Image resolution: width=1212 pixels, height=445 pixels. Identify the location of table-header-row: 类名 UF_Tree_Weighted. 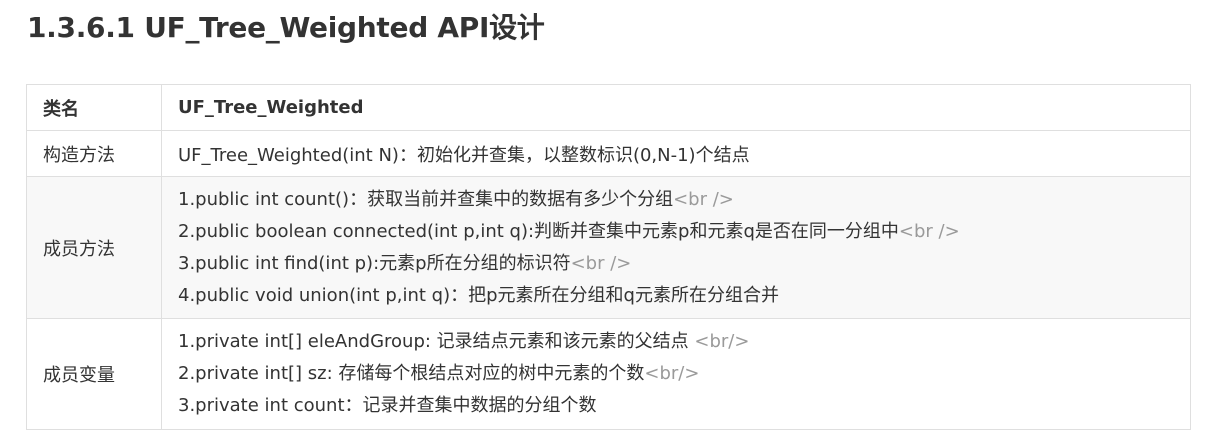
(608, 107).